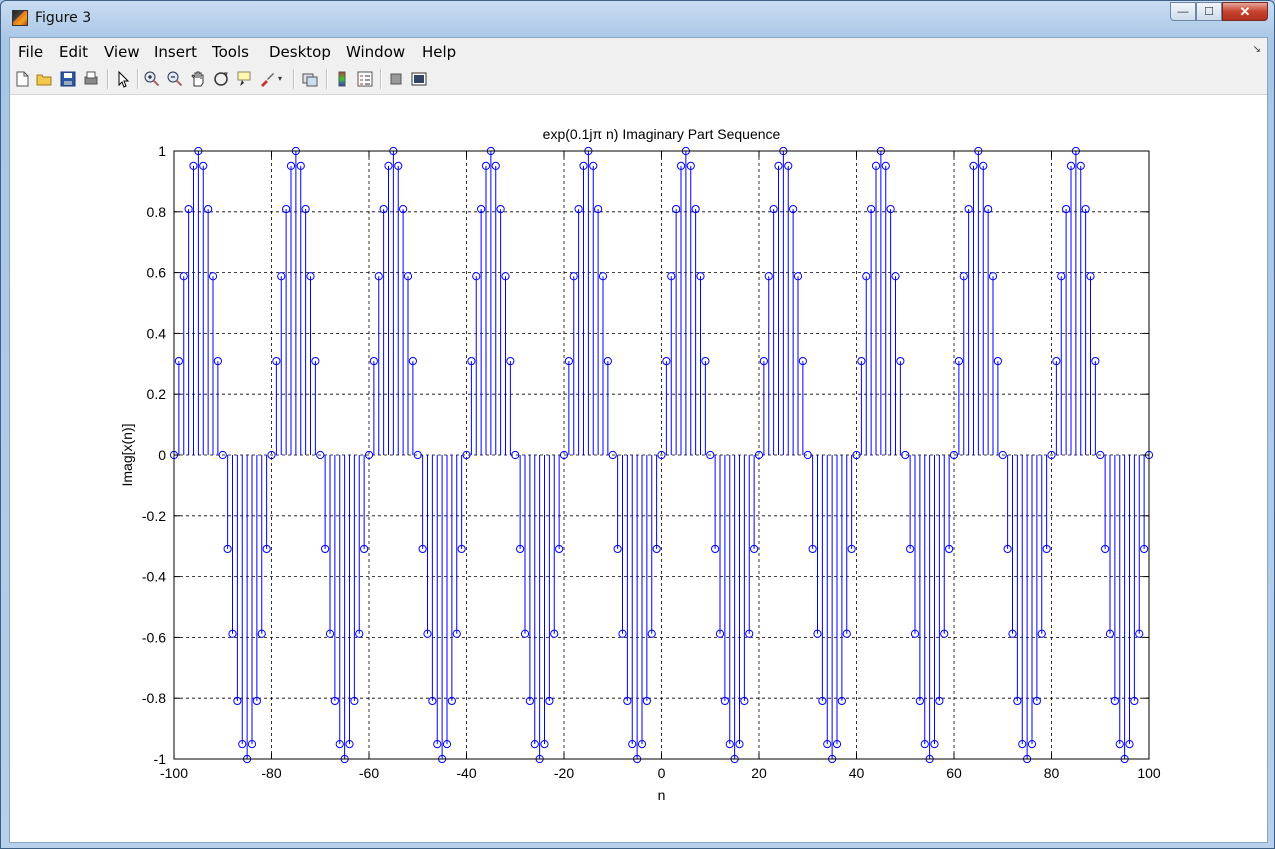  I want to click on y-tick-label: -0.4, so click(154, 577).